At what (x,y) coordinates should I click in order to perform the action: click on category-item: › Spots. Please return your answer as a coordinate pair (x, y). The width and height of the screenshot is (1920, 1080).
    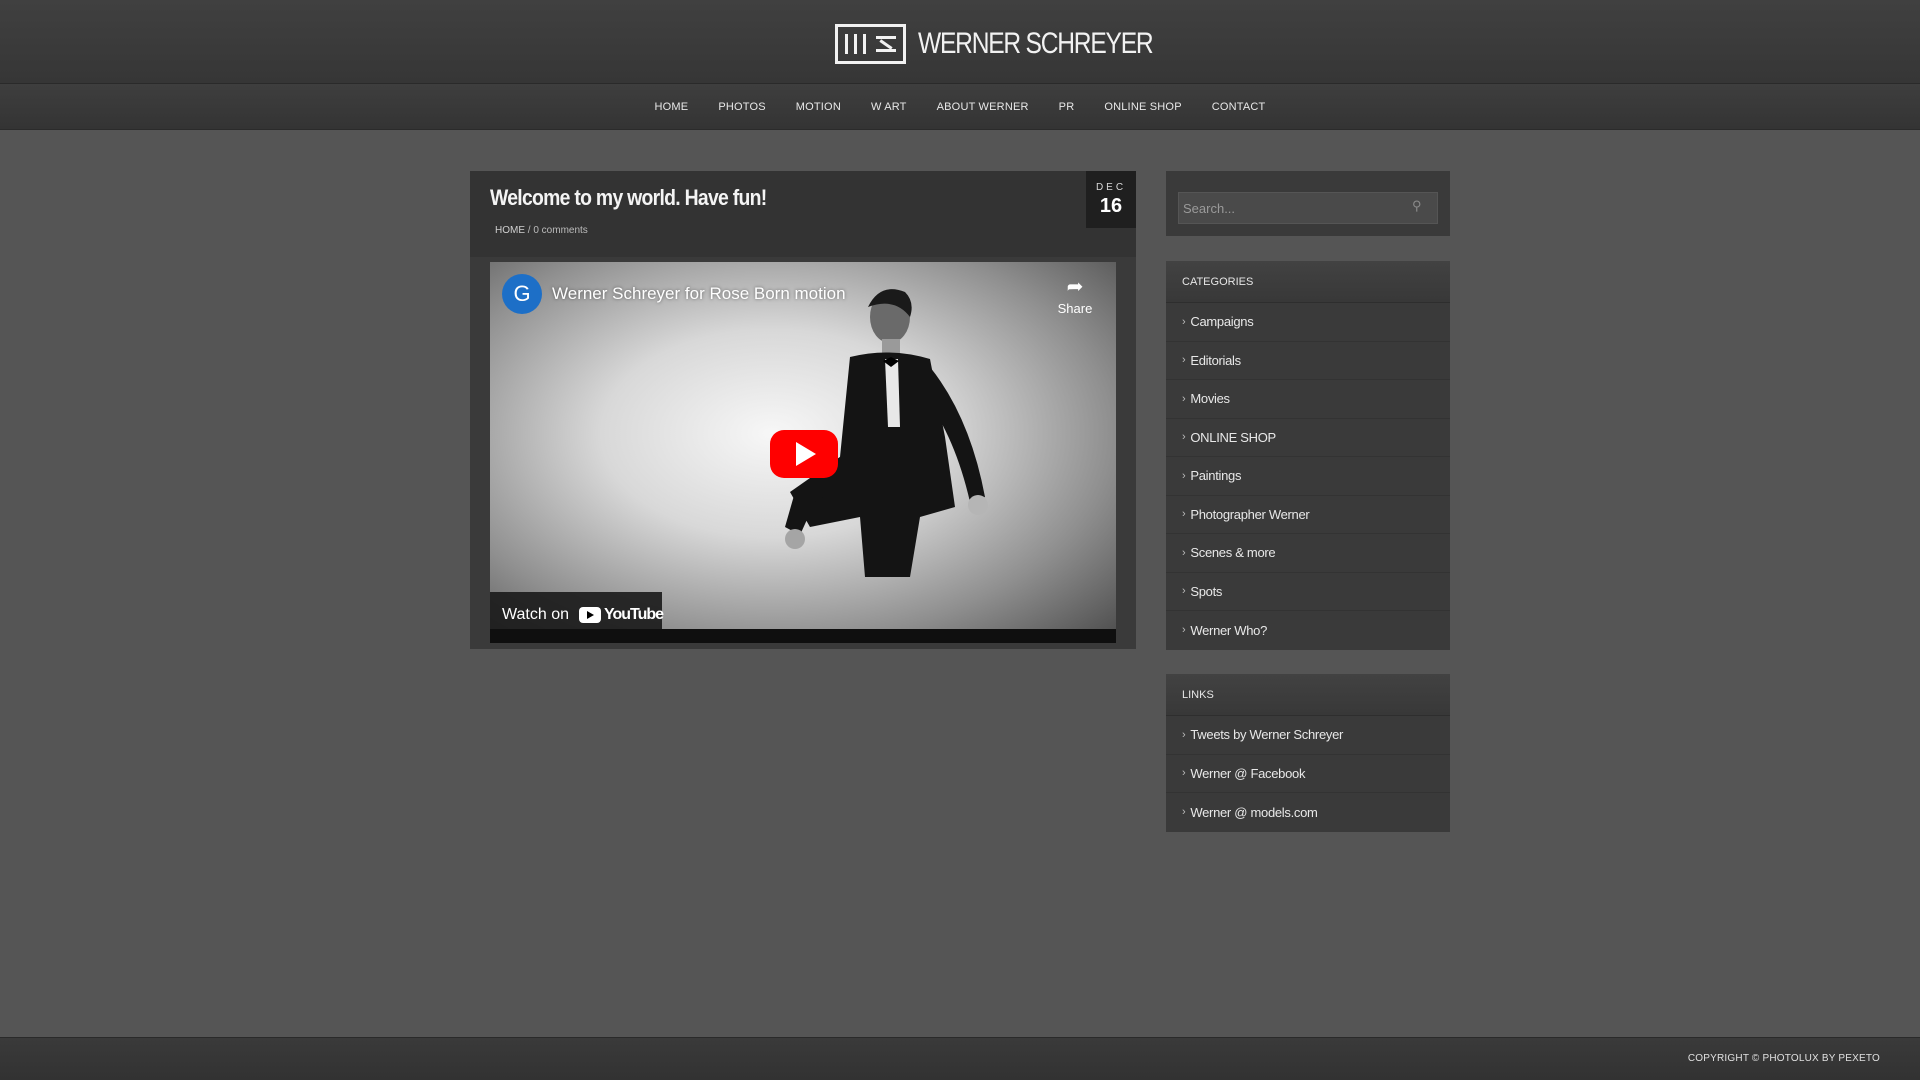
    Looking at the image, I should click on (1308, 592).